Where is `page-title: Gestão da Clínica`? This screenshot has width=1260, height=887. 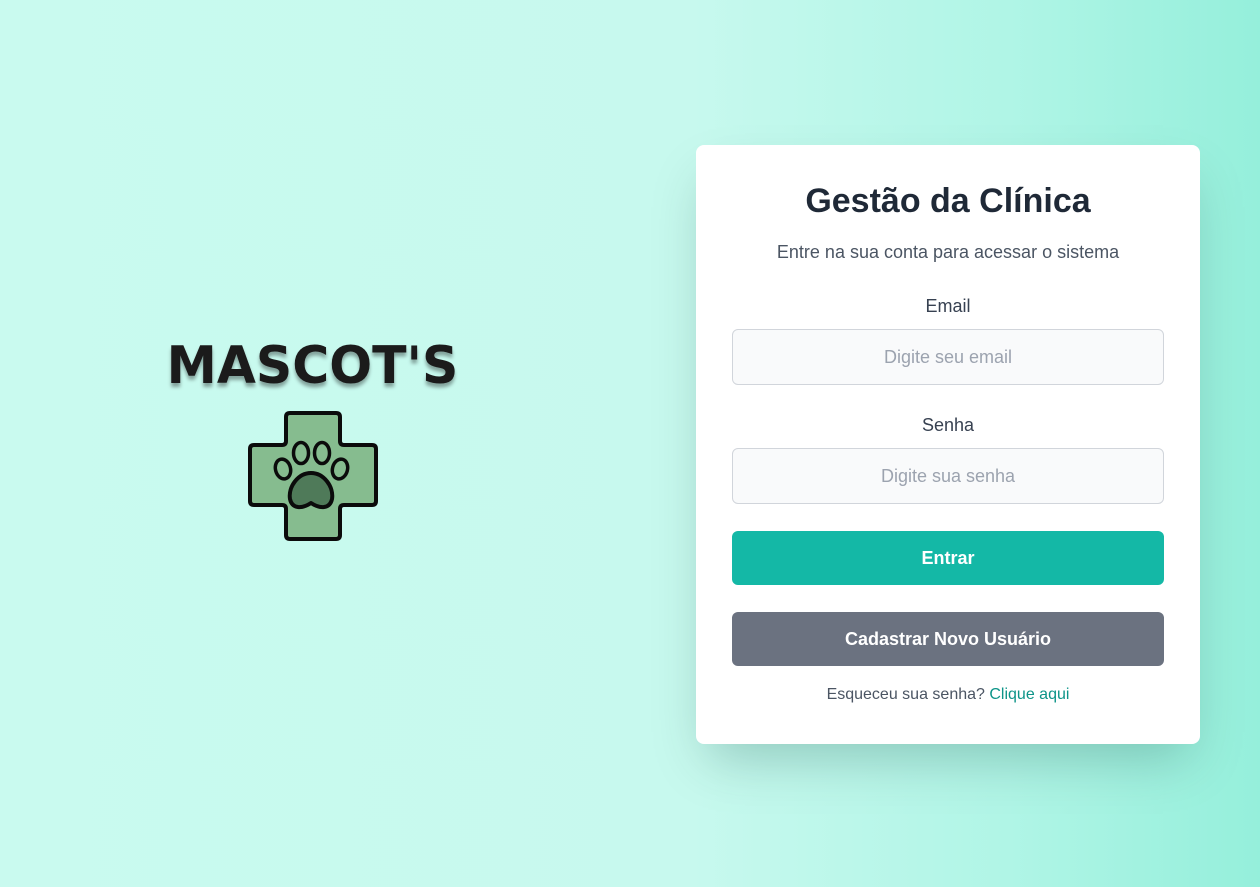 page-title: Gestão da Clínica is located at coordinates (948, 201).